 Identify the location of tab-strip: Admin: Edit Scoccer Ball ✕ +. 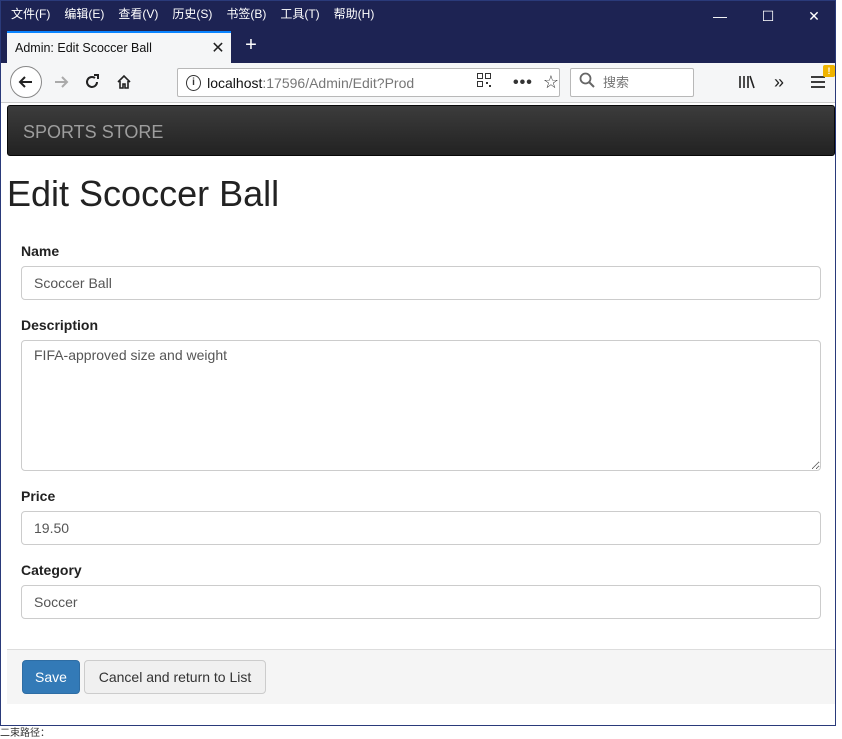
(418, 47).